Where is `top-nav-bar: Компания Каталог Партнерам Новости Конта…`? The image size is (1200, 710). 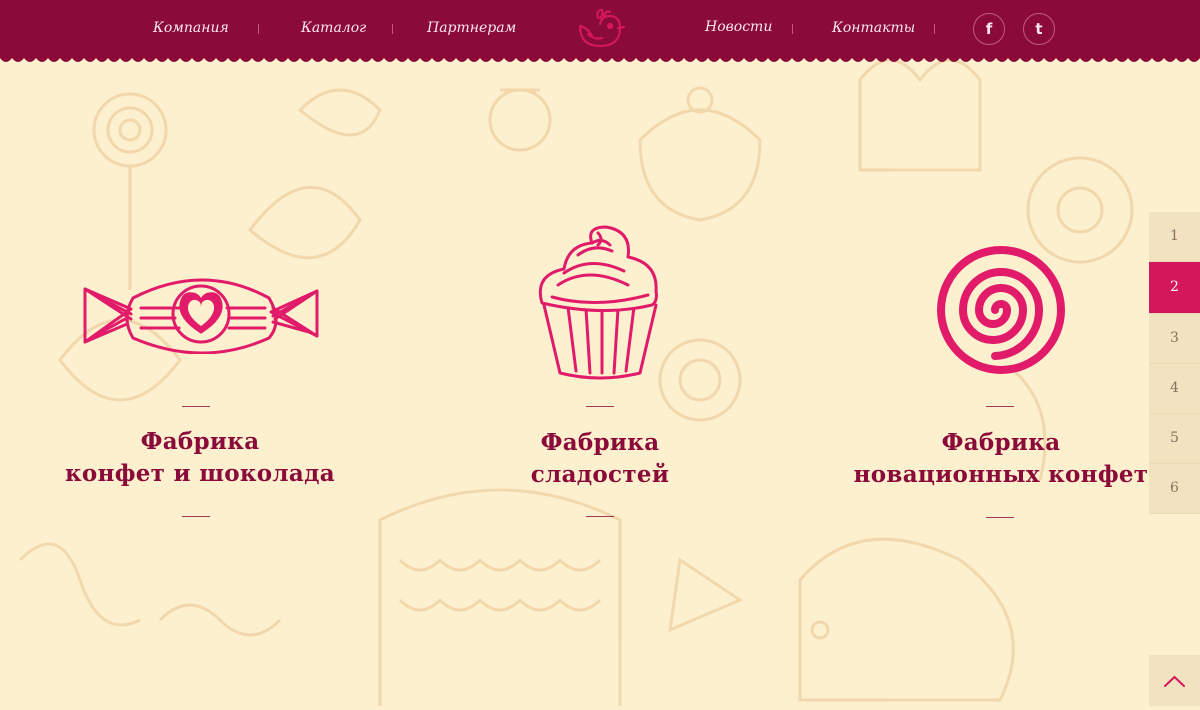 top-nav-bar: Компания Каталог Партнерам Новости Конта… is located at coordinates (600, 29).